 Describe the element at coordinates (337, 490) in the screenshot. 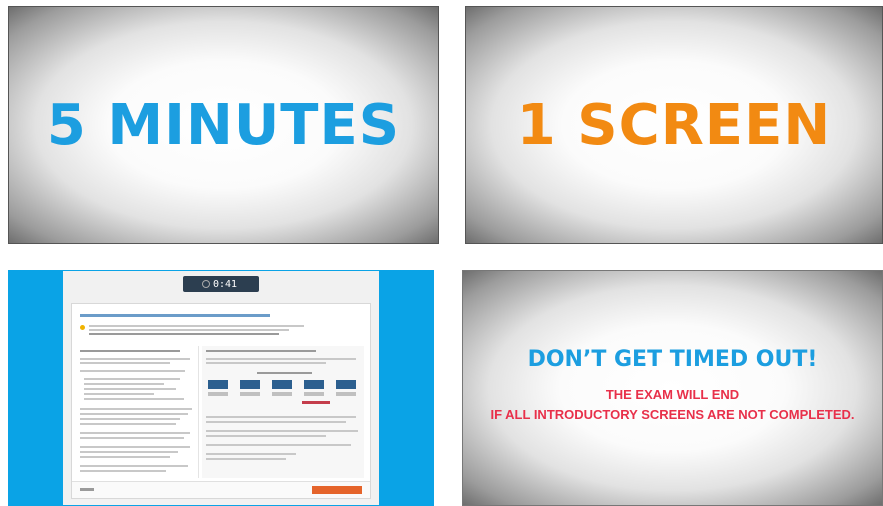

I see `next-button` at that location.